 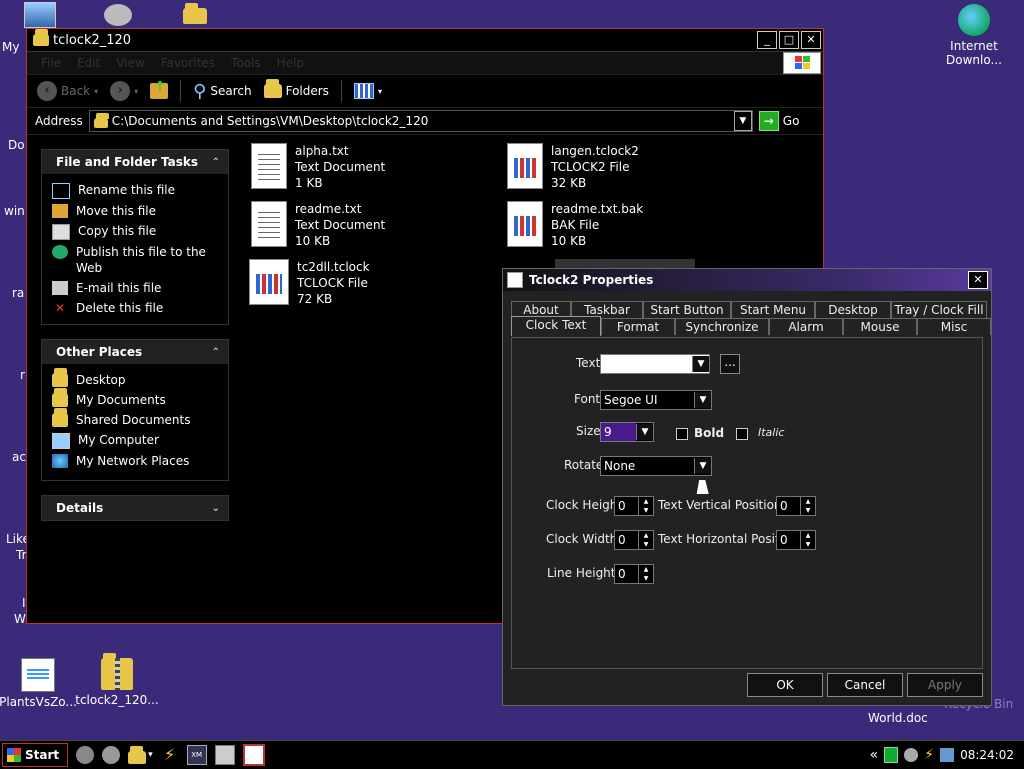 I want to click on tab-format: Format, so click(x=638, y=326).